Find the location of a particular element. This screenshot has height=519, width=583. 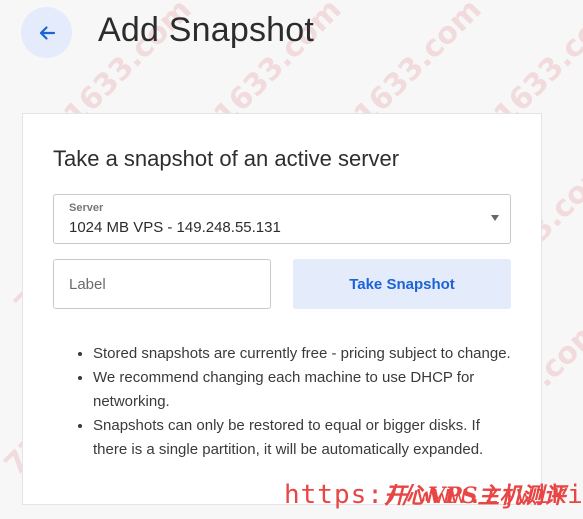

server-select-label: Server is located at coordinates (86, 208).